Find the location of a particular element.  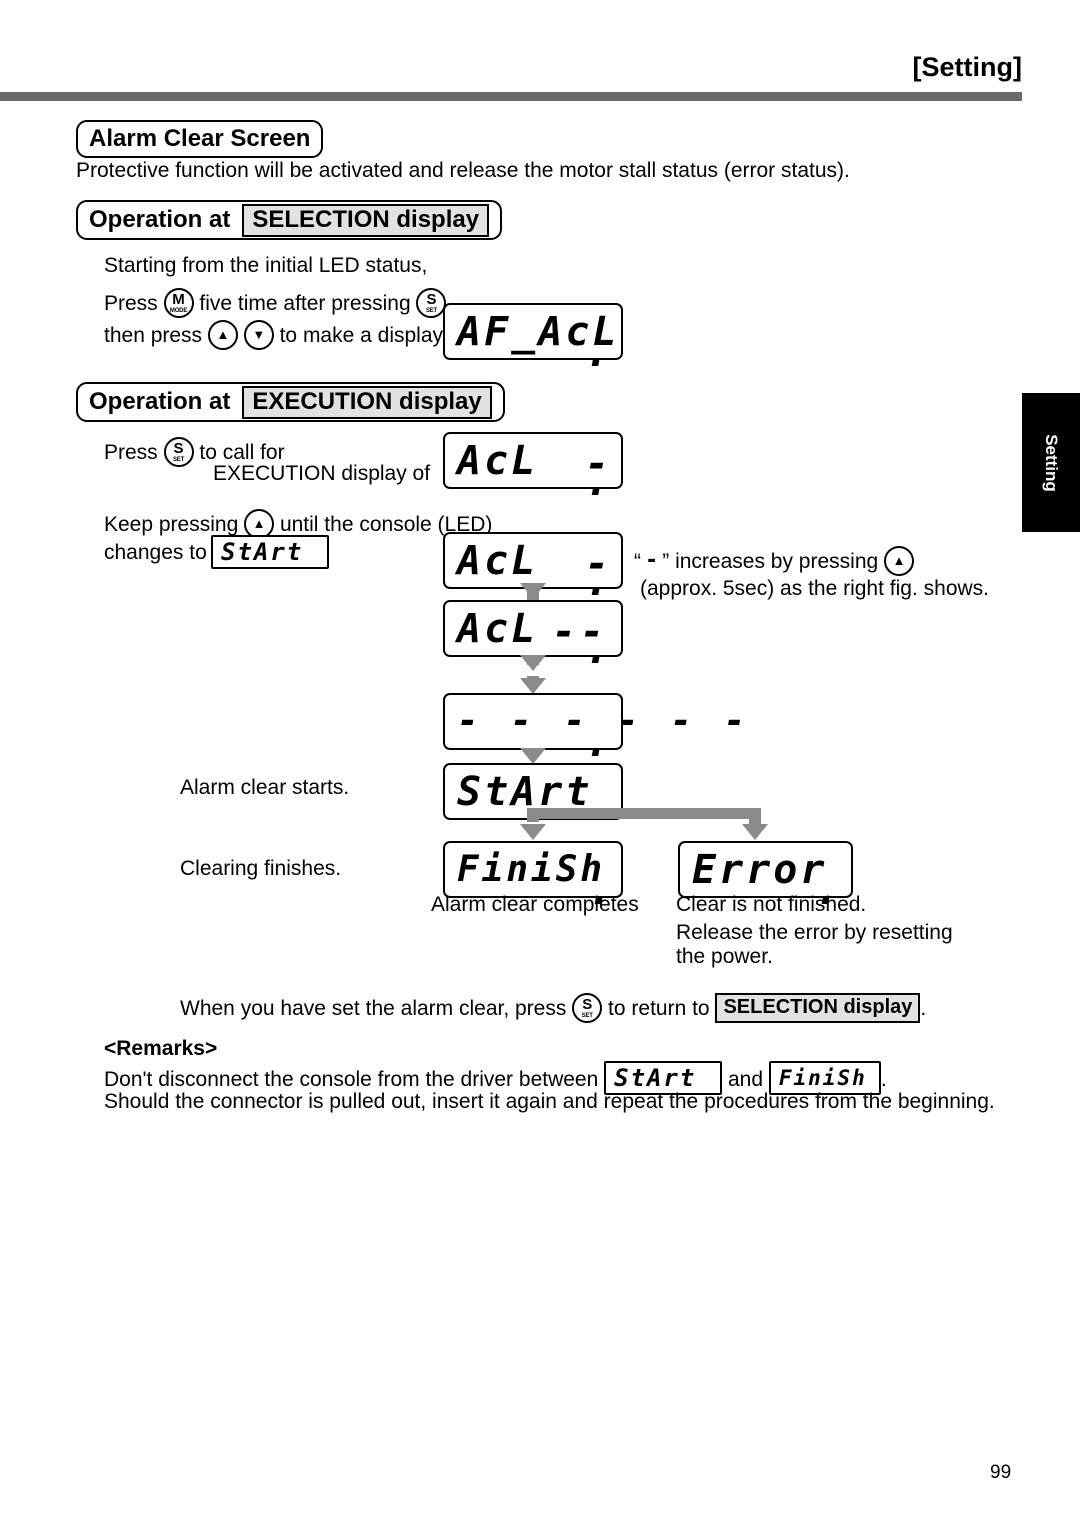

led-display-start-inline: StArt is located at coordinates (270, 552).